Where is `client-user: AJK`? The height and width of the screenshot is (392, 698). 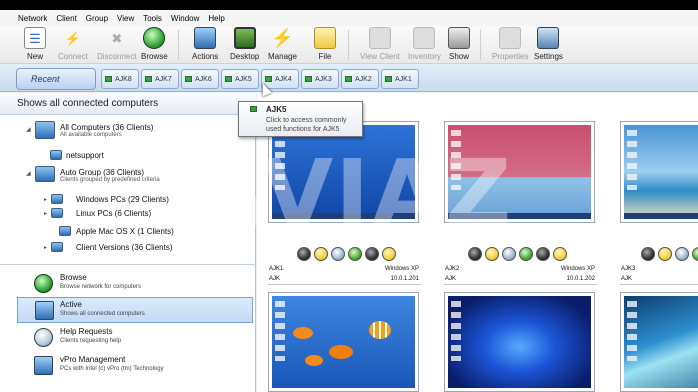 client-user: AJK is located at coordinates (275, 279).